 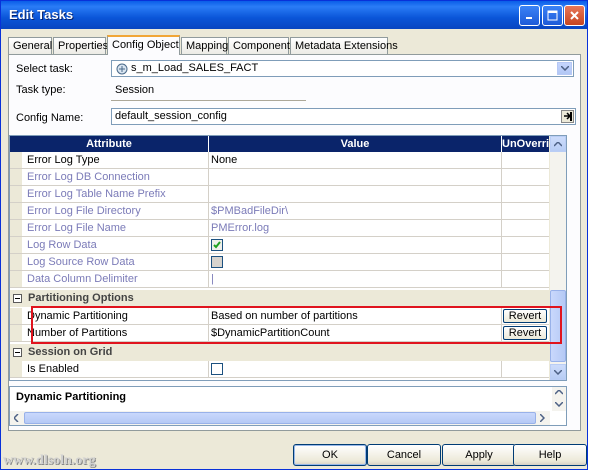 I want to click on tab-mapping: Mapping, so click(x=204, y=45).